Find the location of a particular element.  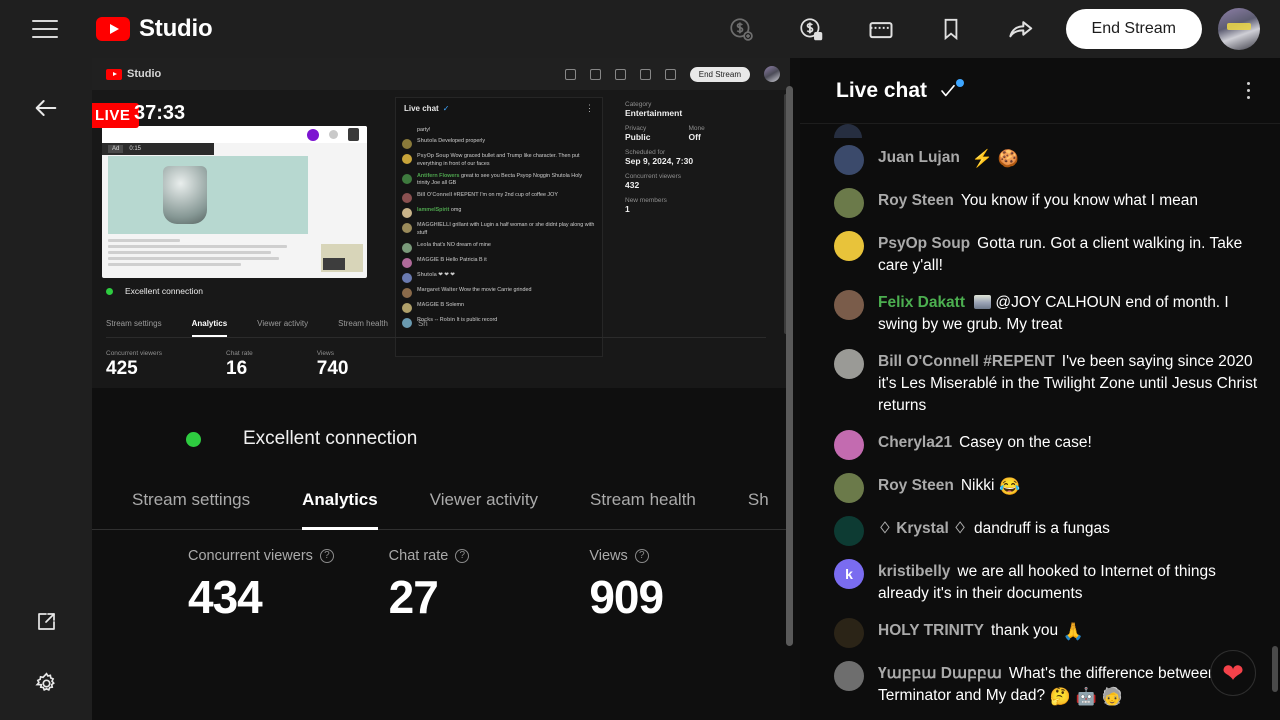

tab-stream-settings: Stream settings is located at coordinates (191, 500).